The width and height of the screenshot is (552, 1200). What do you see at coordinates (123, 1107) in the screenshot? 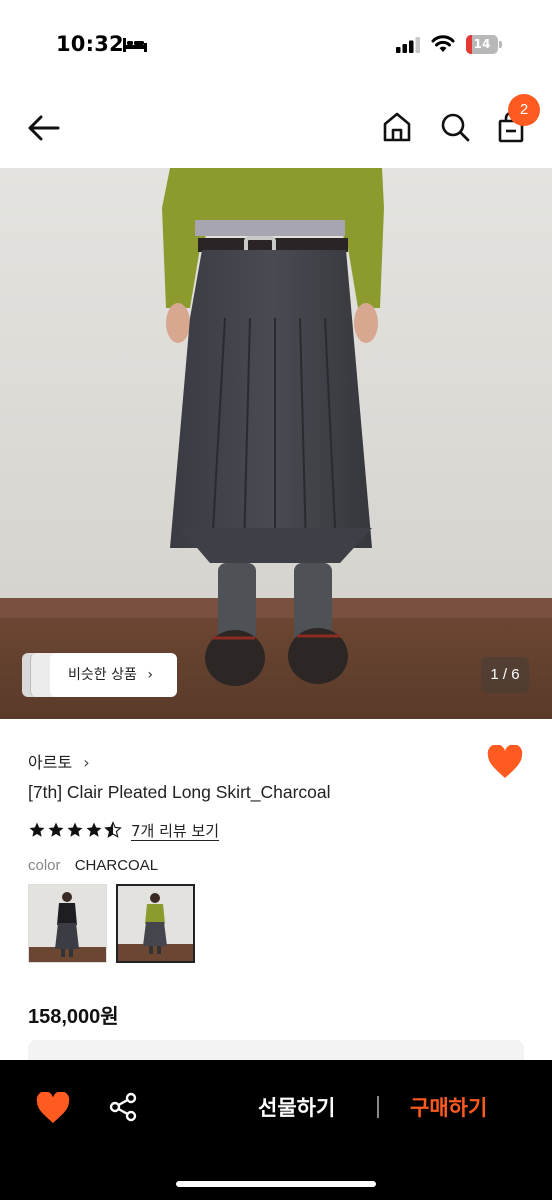
I see `share-icon` at bounding box center [123, 1107].